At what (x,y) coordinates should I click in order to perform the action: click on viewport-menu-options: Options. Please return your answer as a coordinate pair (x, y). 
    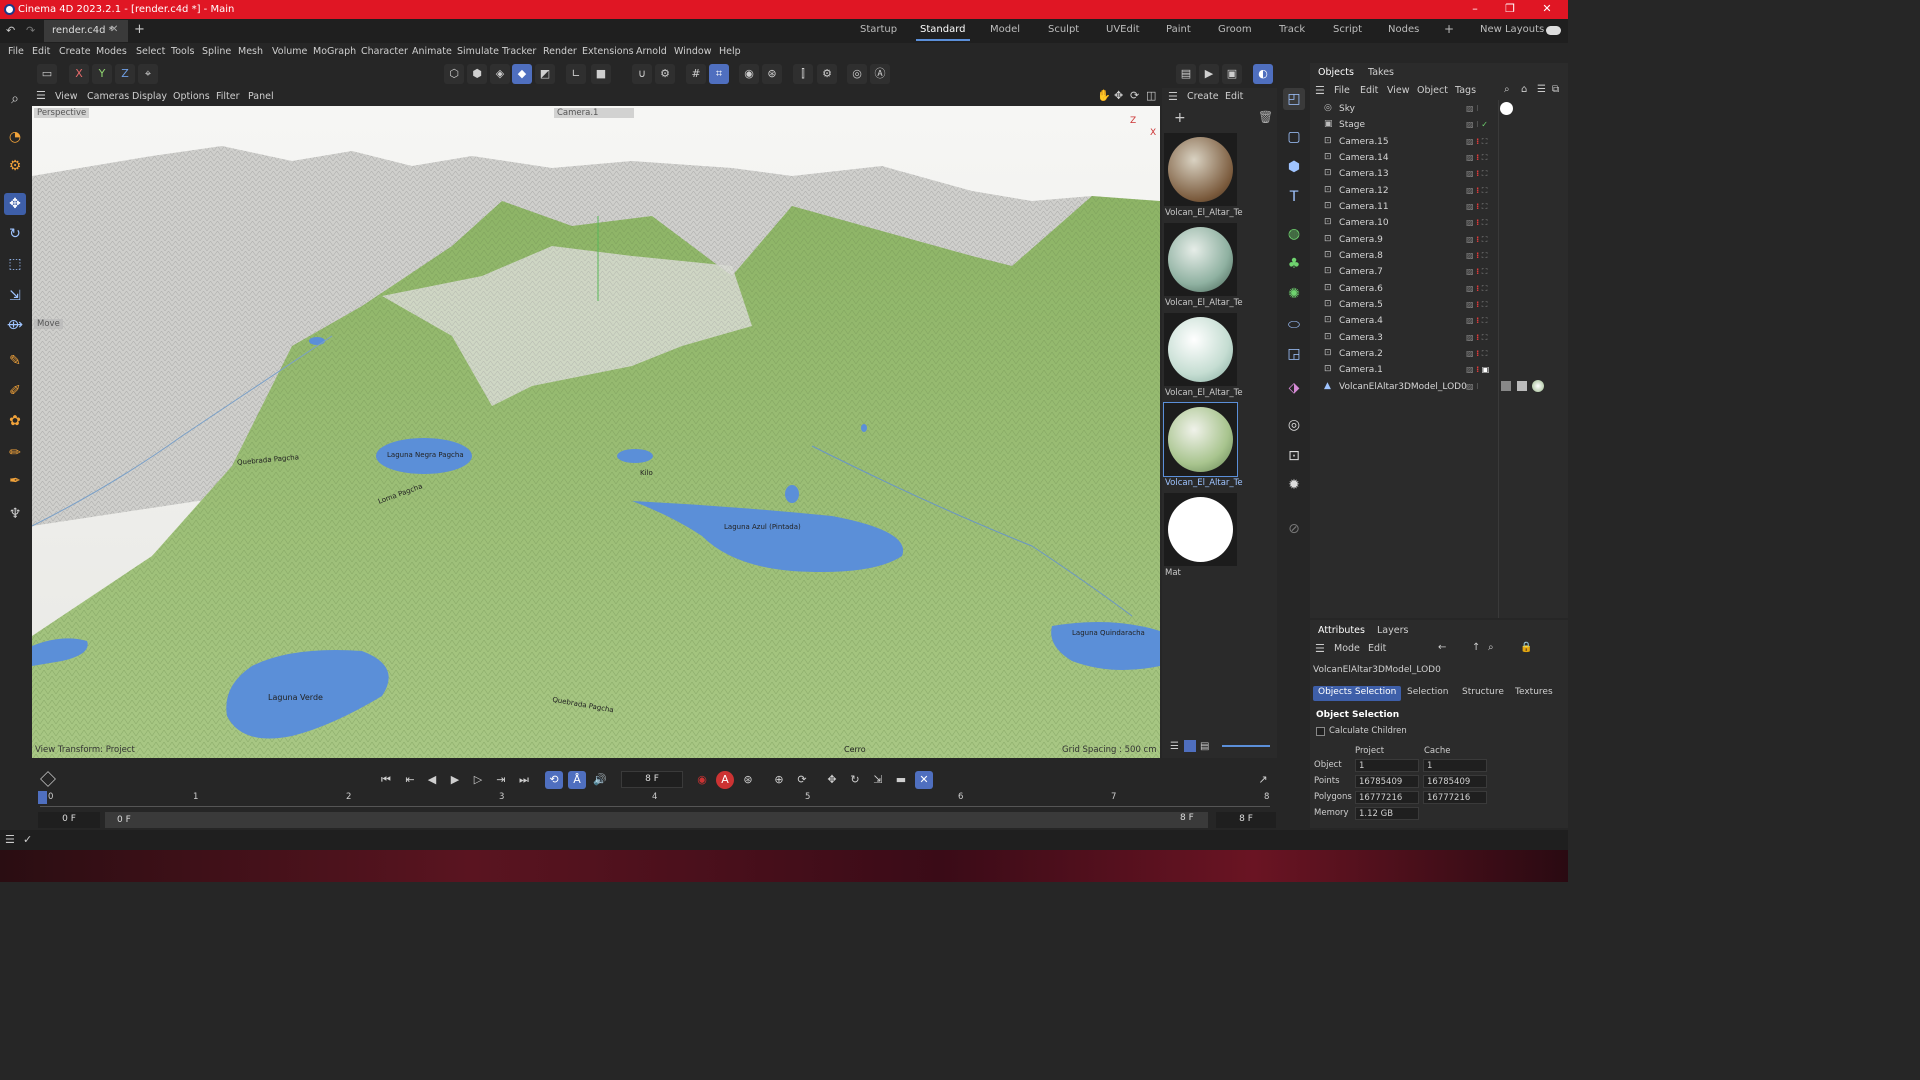
    Looking at the image, I should click on (191, 96).